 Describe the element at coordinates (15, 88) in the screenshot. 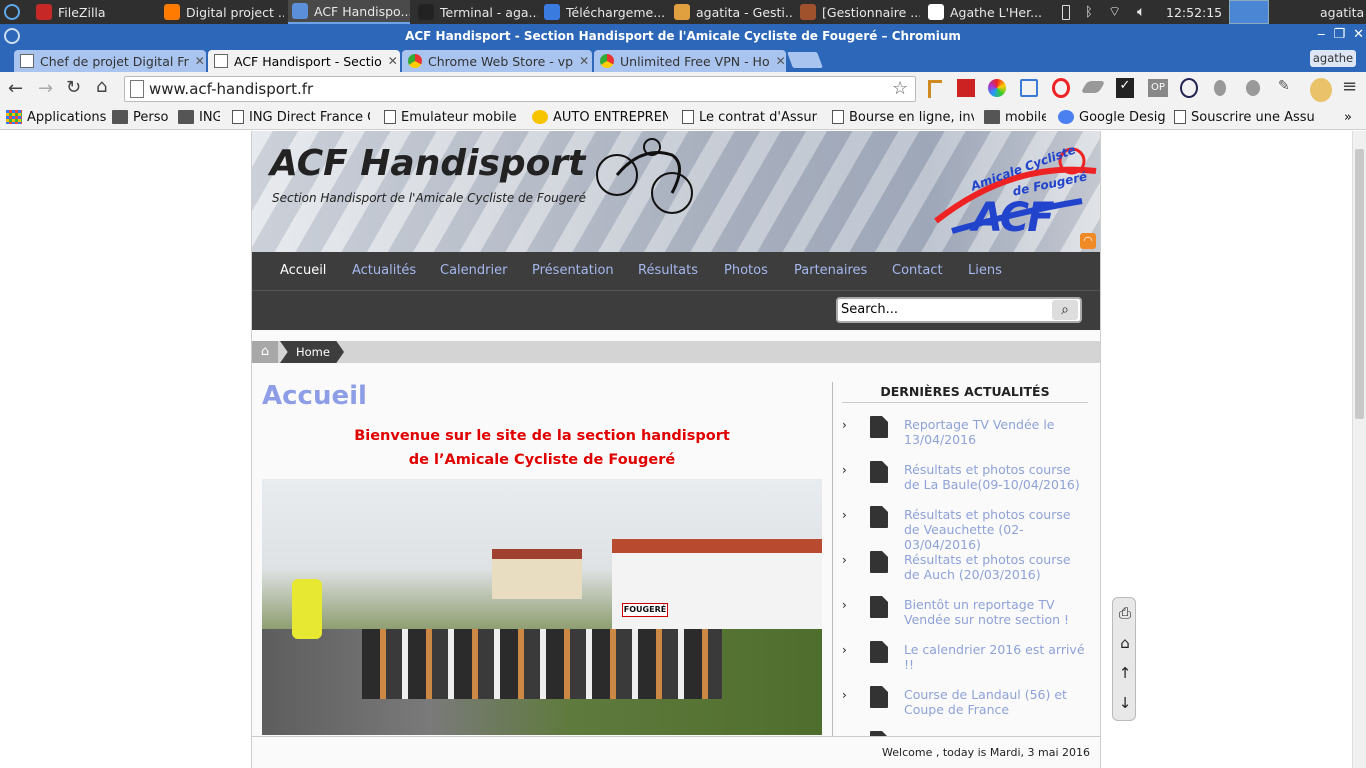

I see `back-icon: ←` at that location.